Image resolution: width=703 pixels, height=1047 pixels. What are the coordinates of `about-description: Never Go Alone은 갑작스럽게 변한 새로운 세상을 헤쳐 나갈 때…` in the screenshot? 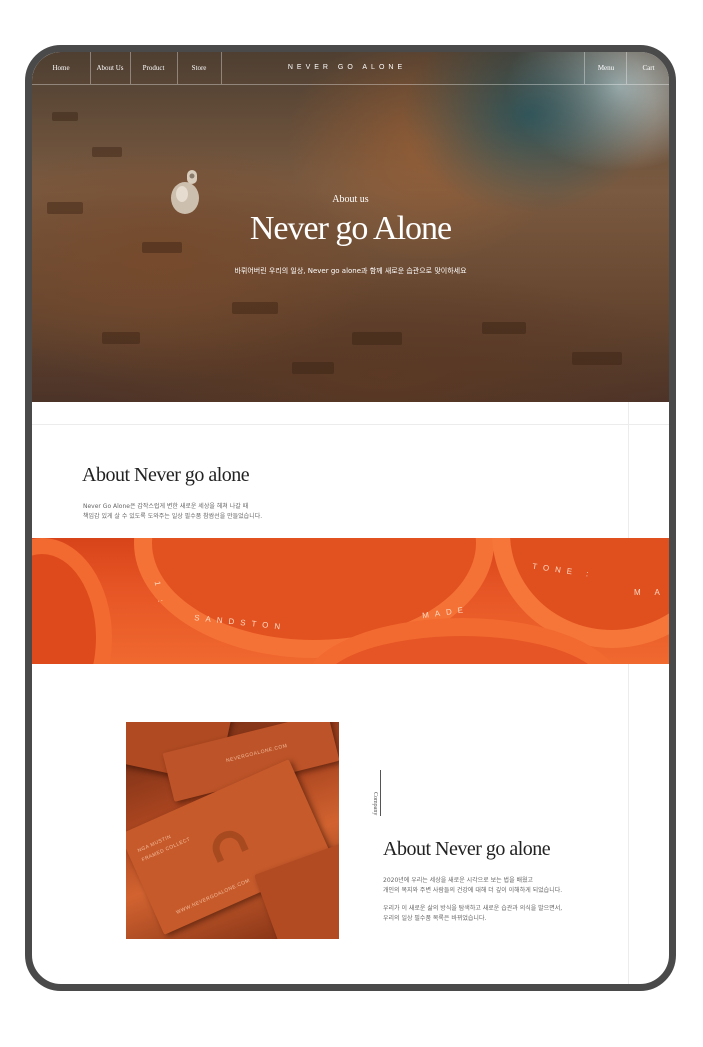 It's located at (213, 512).